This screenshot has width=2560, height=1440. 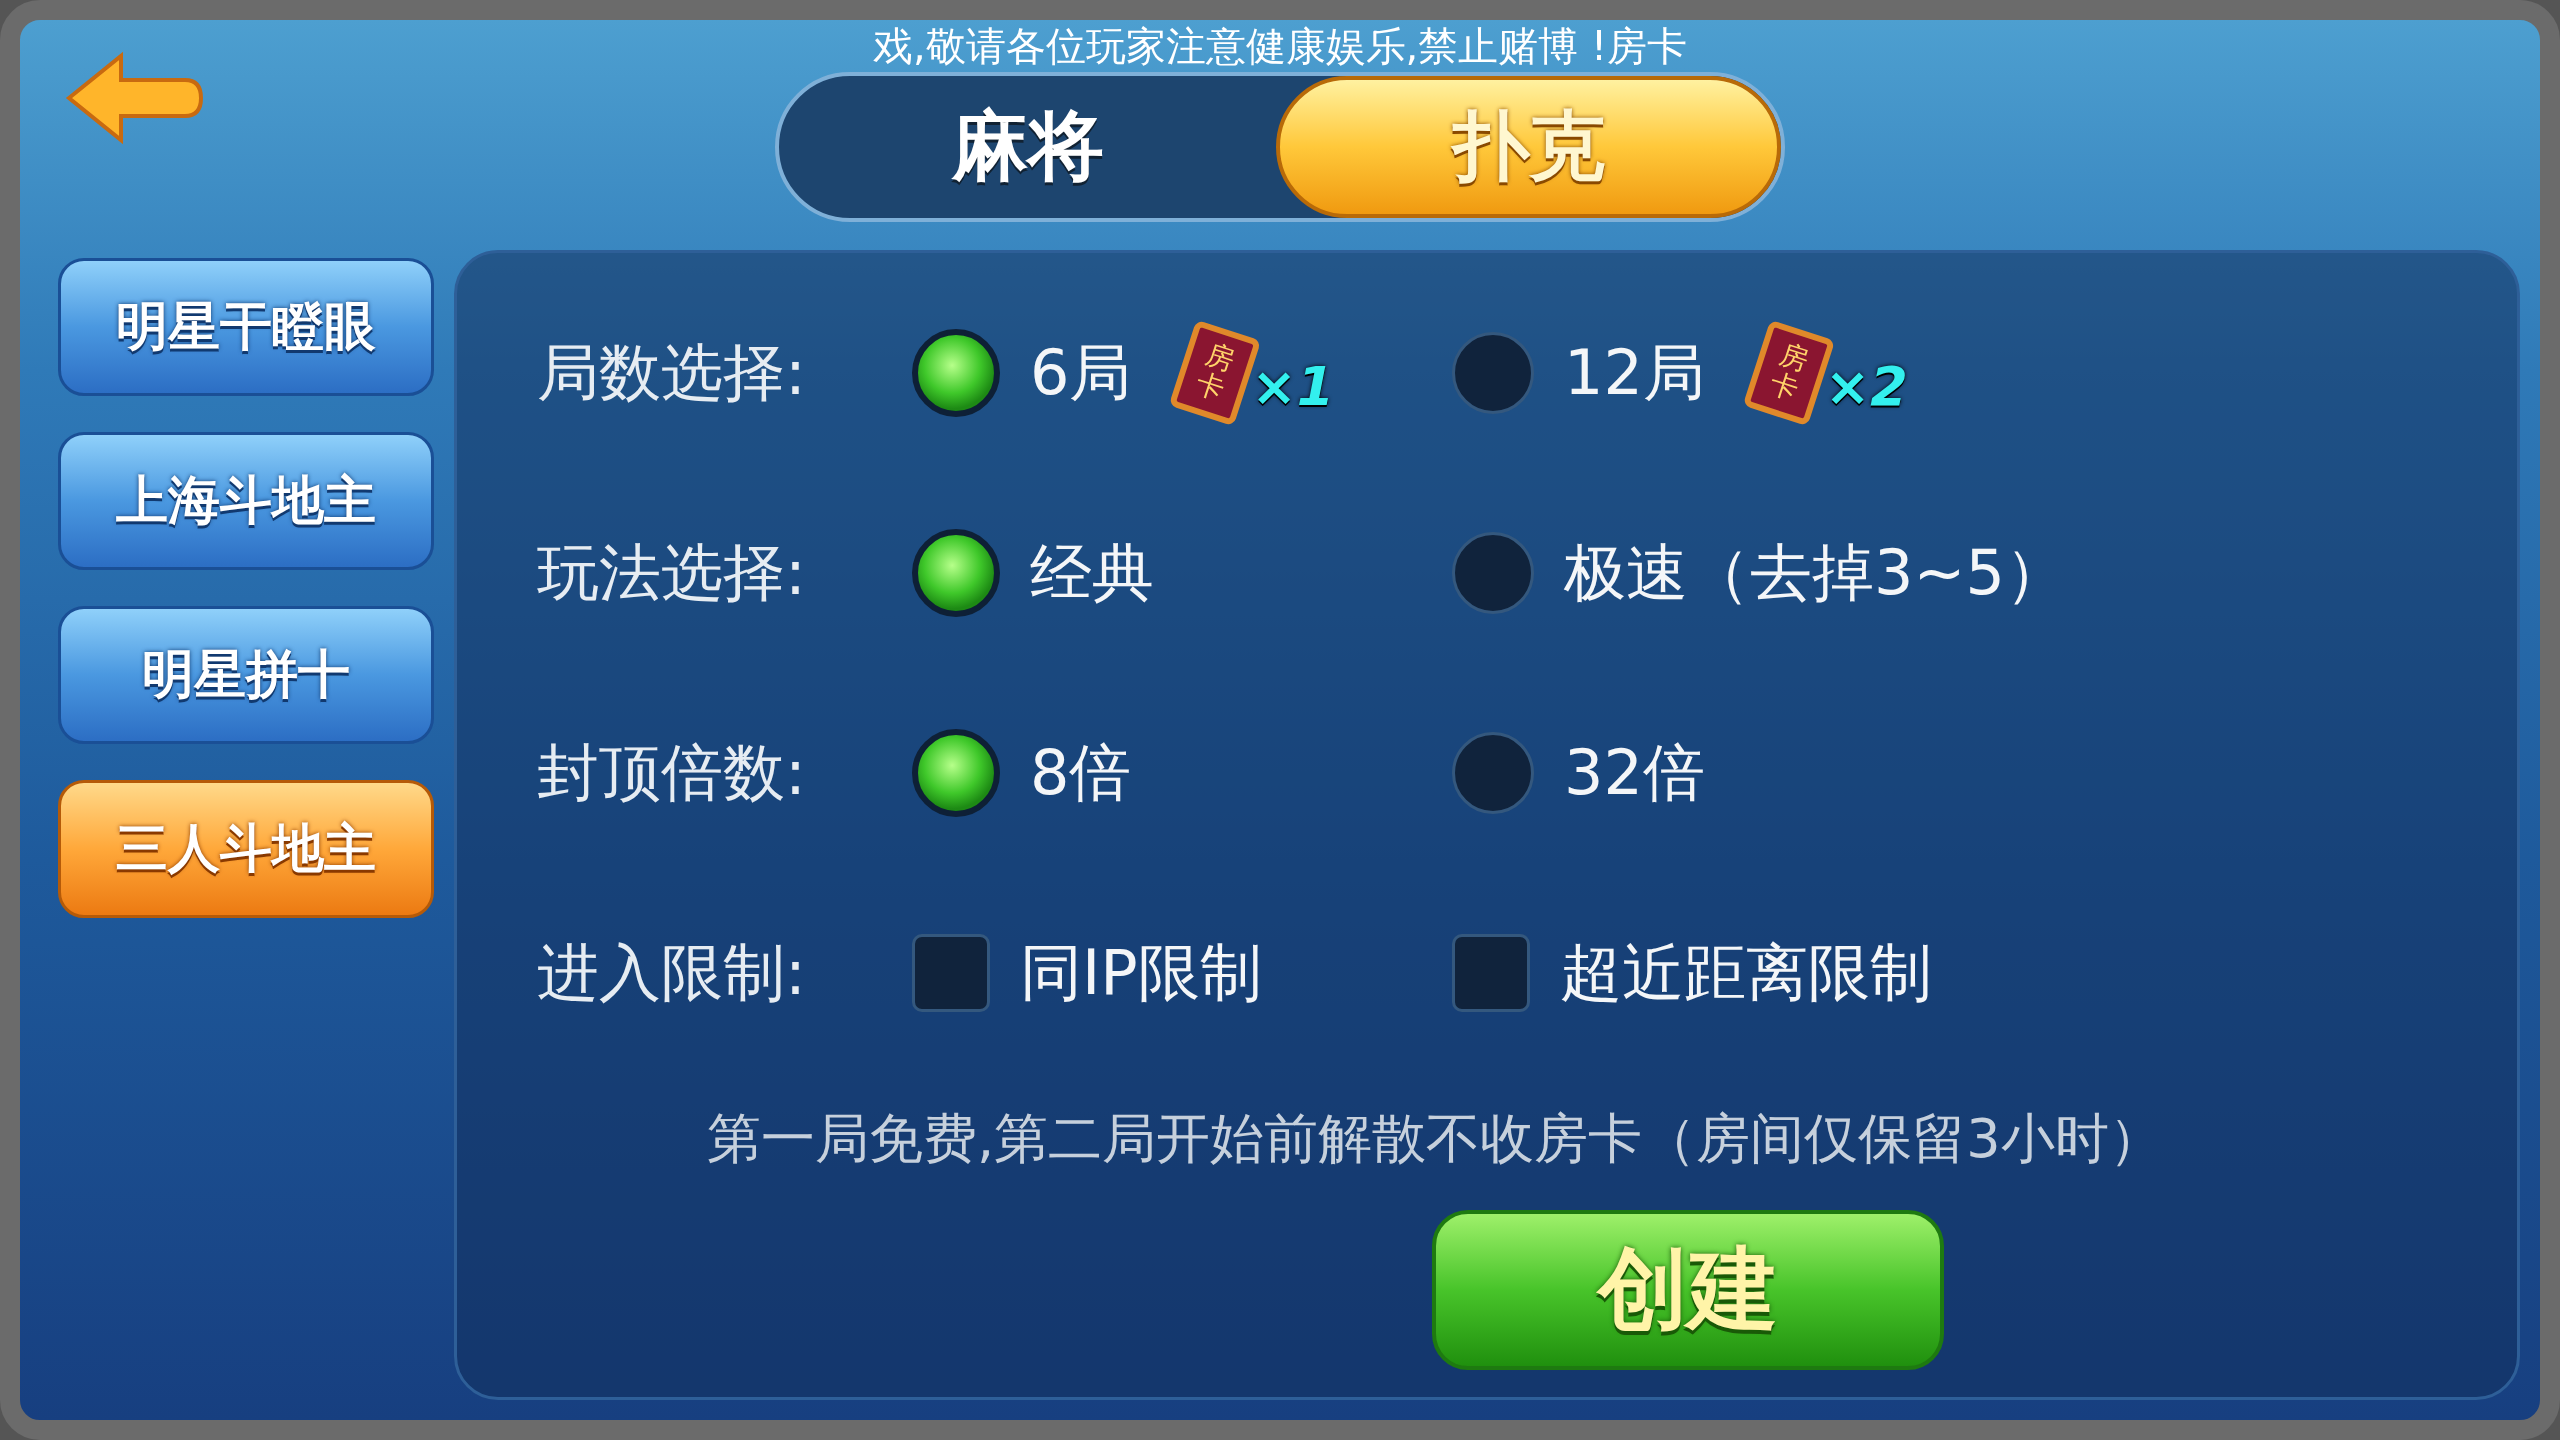 I want to click on option-label: 局数选择:, so click(x=672, y=373).